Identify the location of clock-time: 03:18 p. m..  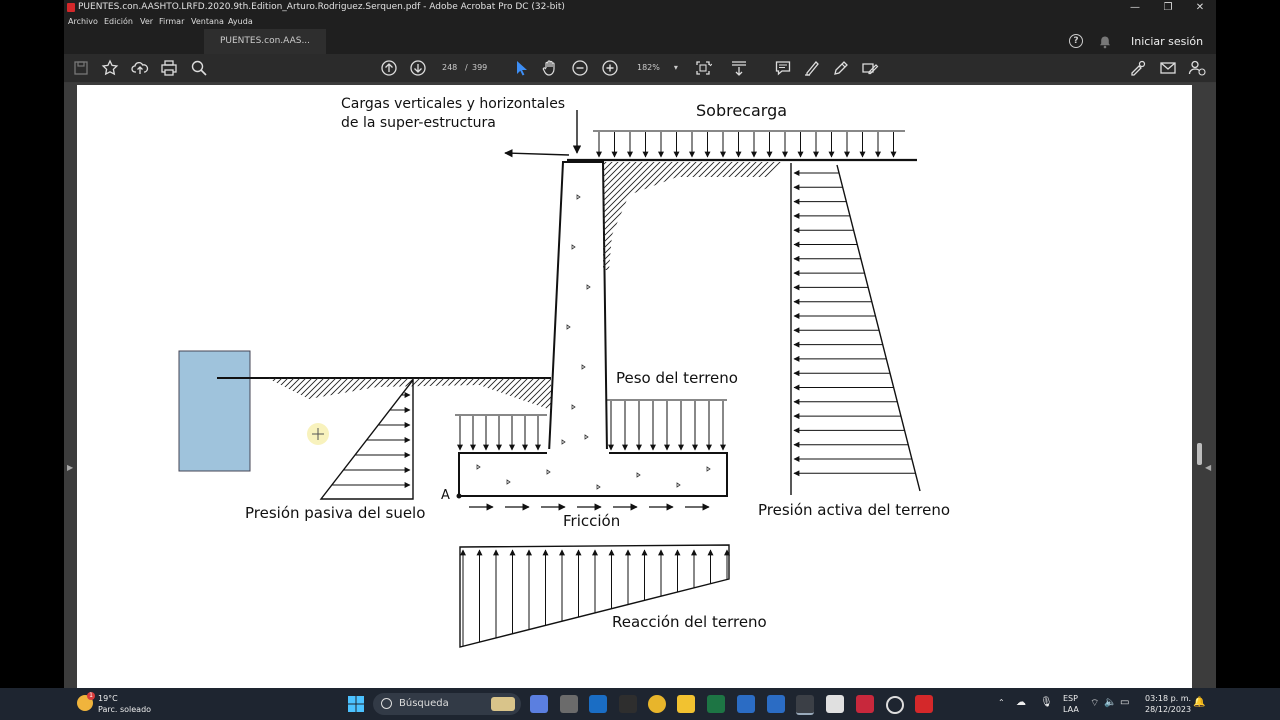
(1168, 698).